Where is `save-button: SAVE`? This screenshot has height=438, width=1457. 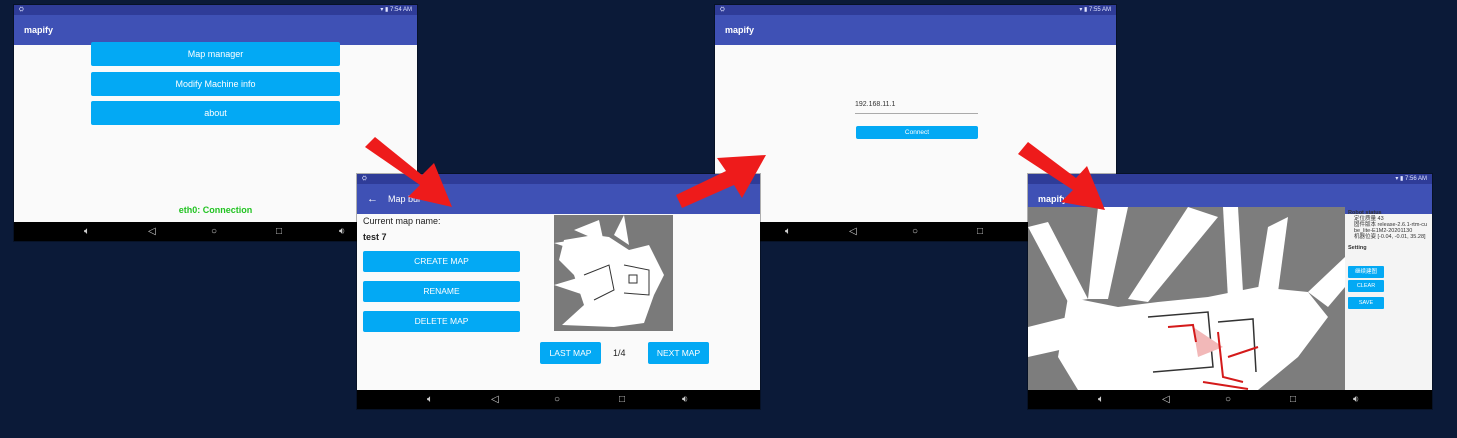 save-button: SAVE is located at coordinates (1366, 303).